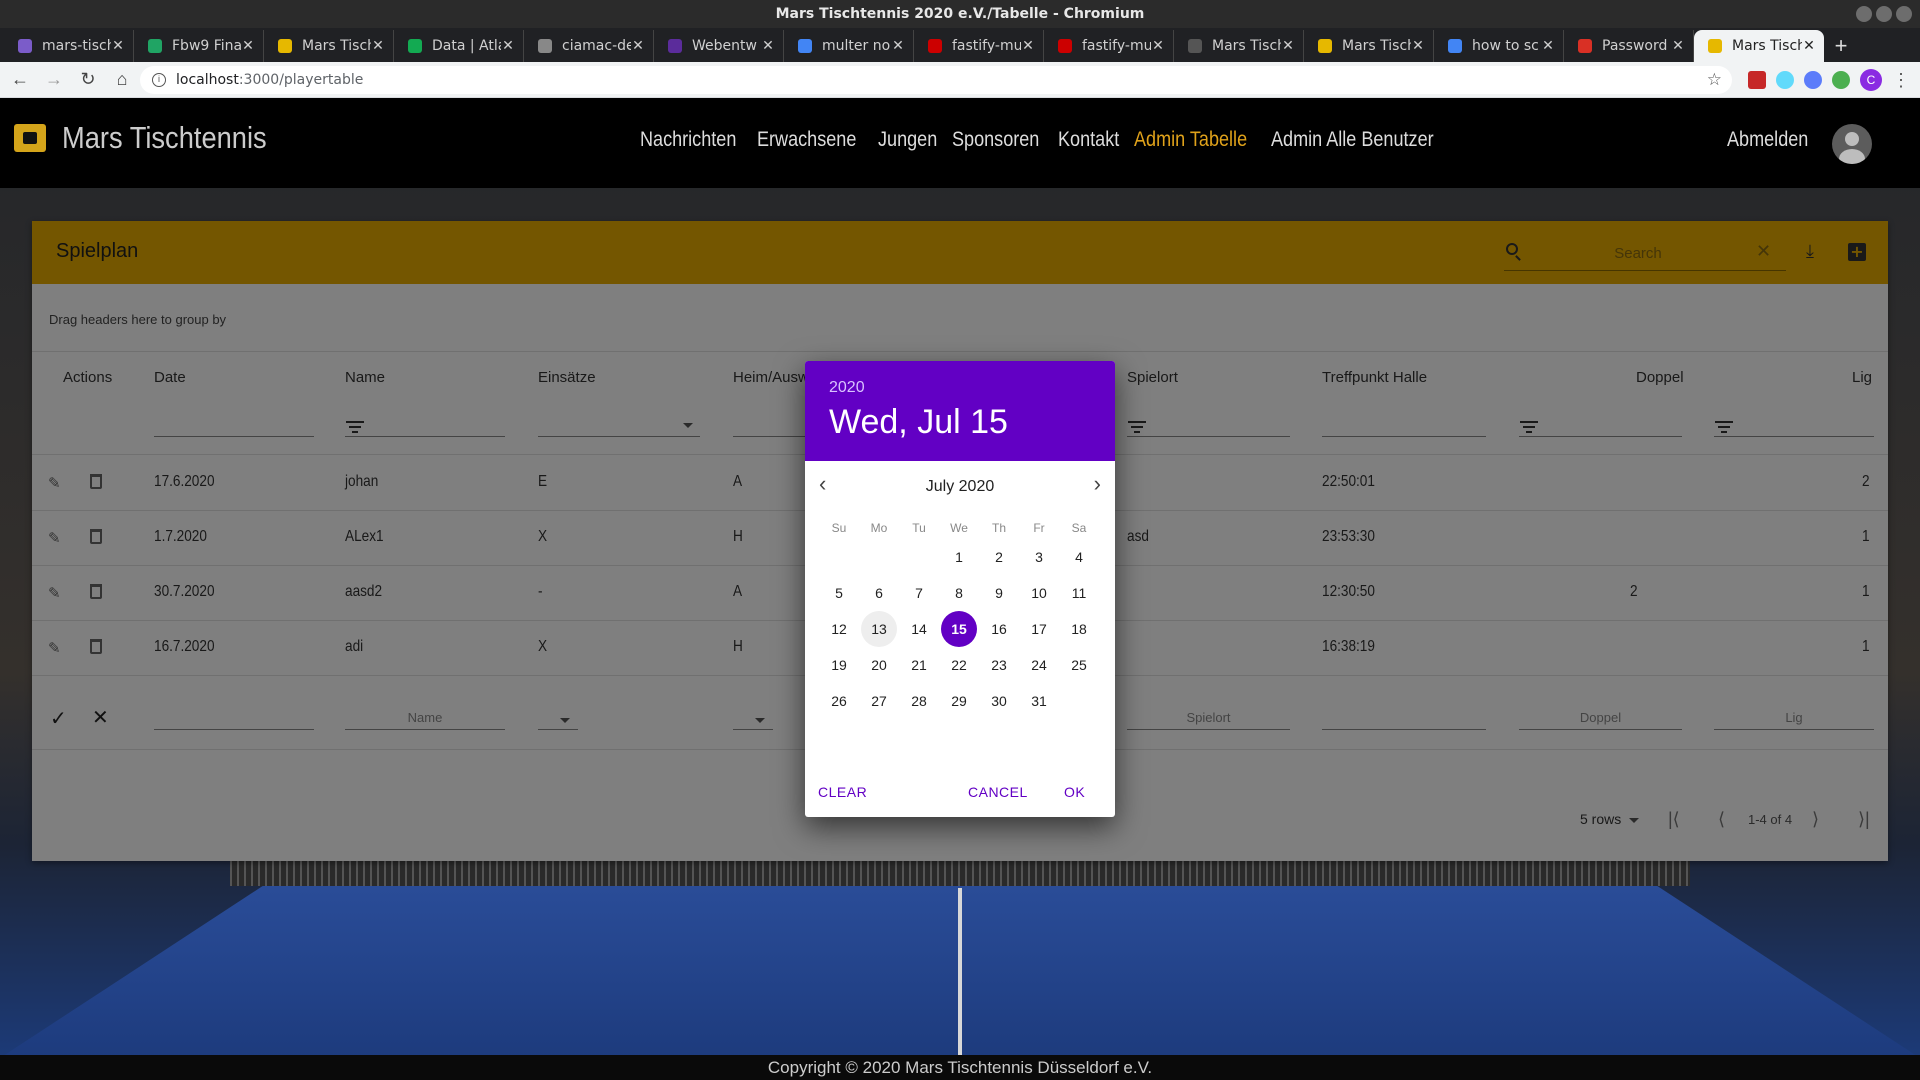 This screenshot has height=1080, width=1920. What do you see at coordinates (1841, 80) in the screenshot?
I see `extension-green-icon` at bounding box center [1841, 80].